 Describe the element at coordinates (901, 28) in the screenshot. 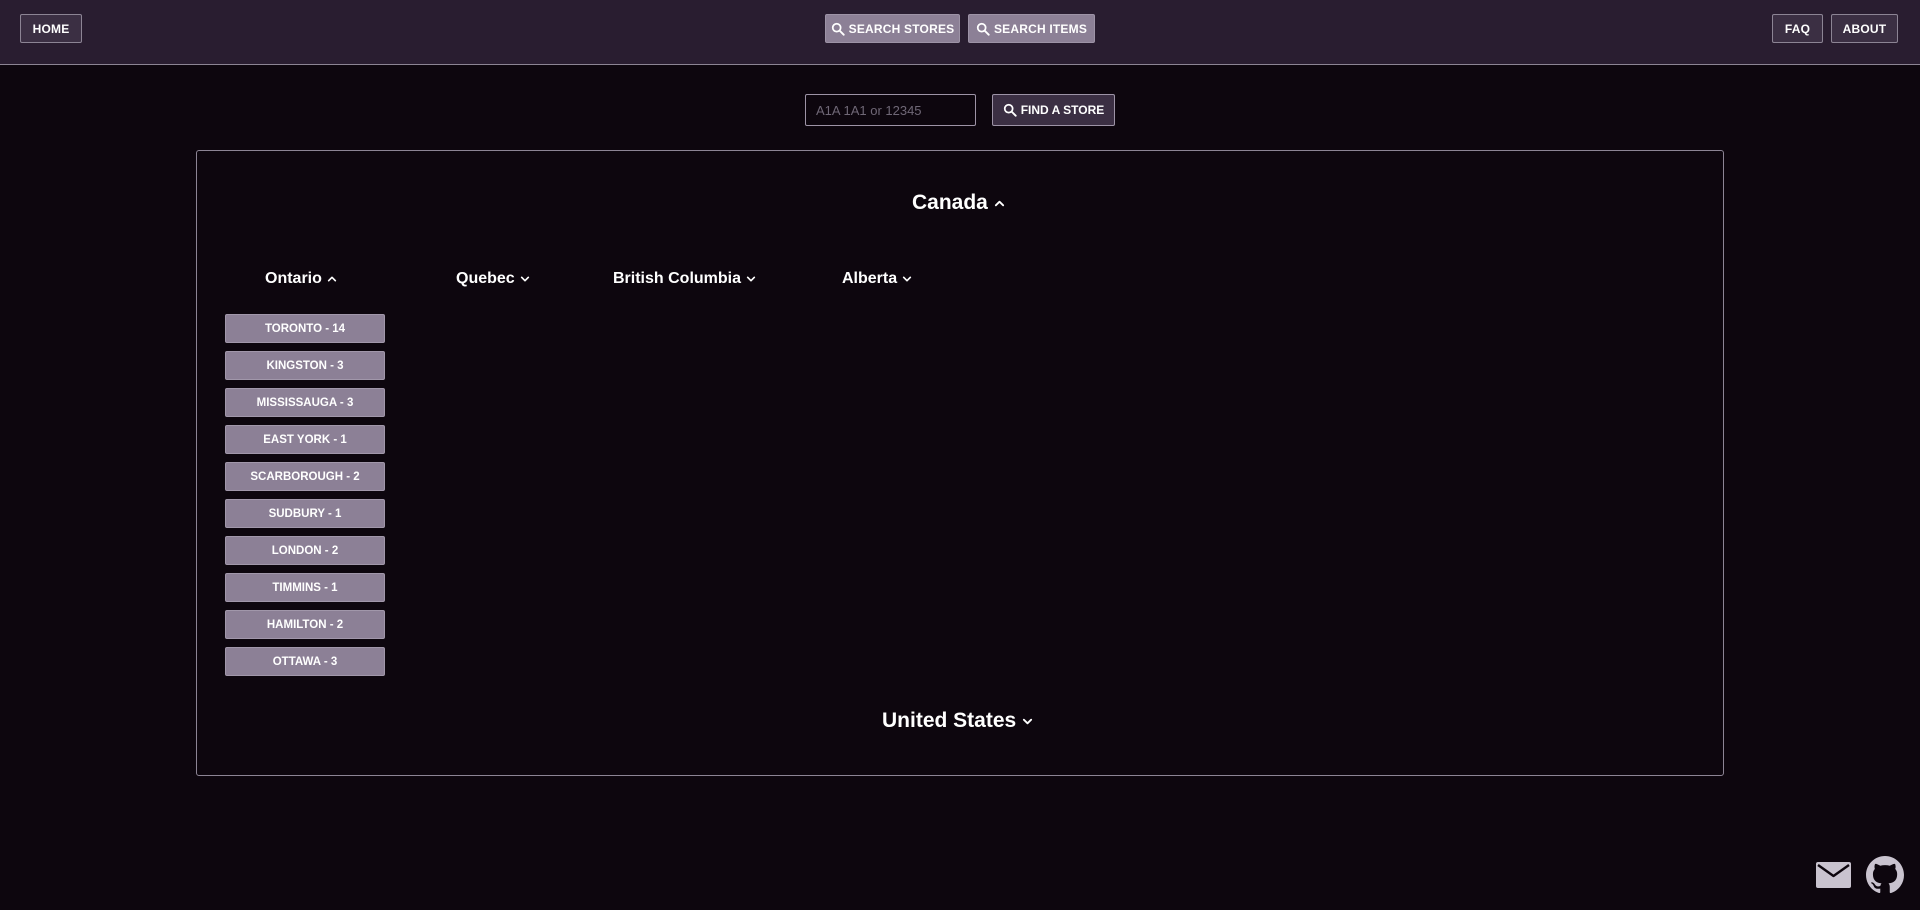

I see `search-stores-label: SEARCH STORES` at that location.